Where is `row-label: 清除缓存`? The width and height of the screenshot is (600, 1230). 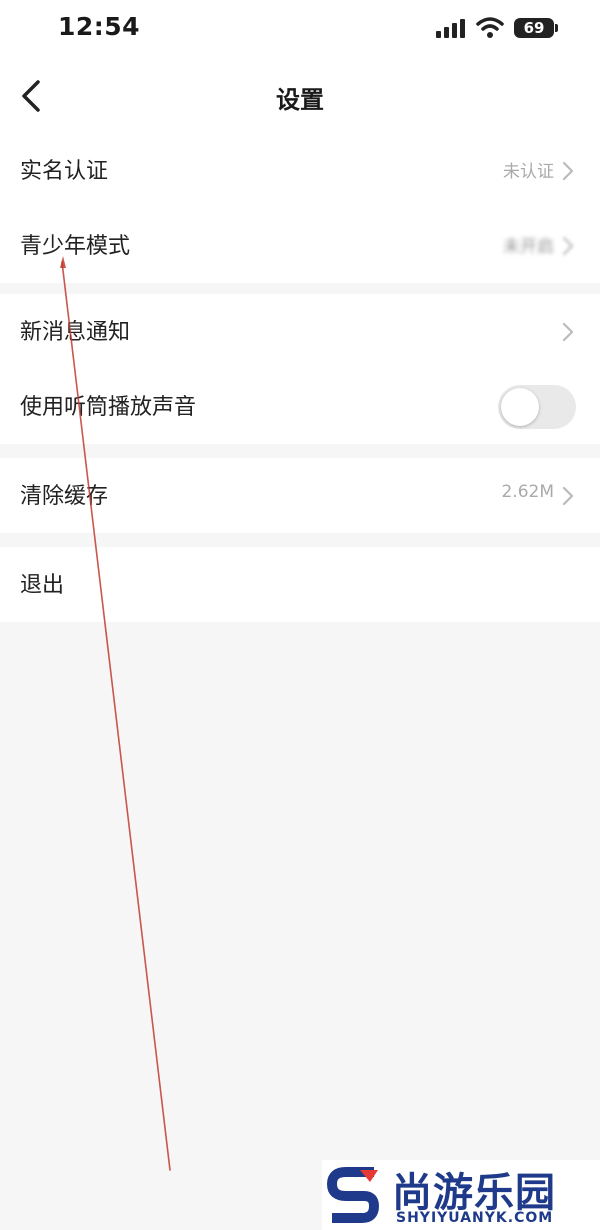
row-label: 清除缓存 is located at coordinates (64, 496).